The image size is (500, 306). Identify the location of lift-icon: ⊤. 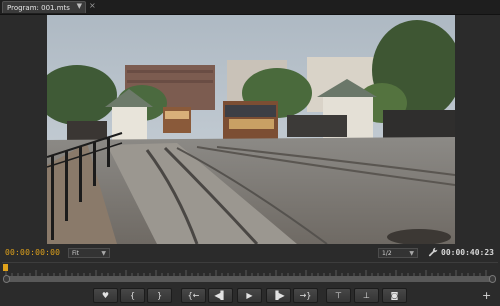
(338, 295).